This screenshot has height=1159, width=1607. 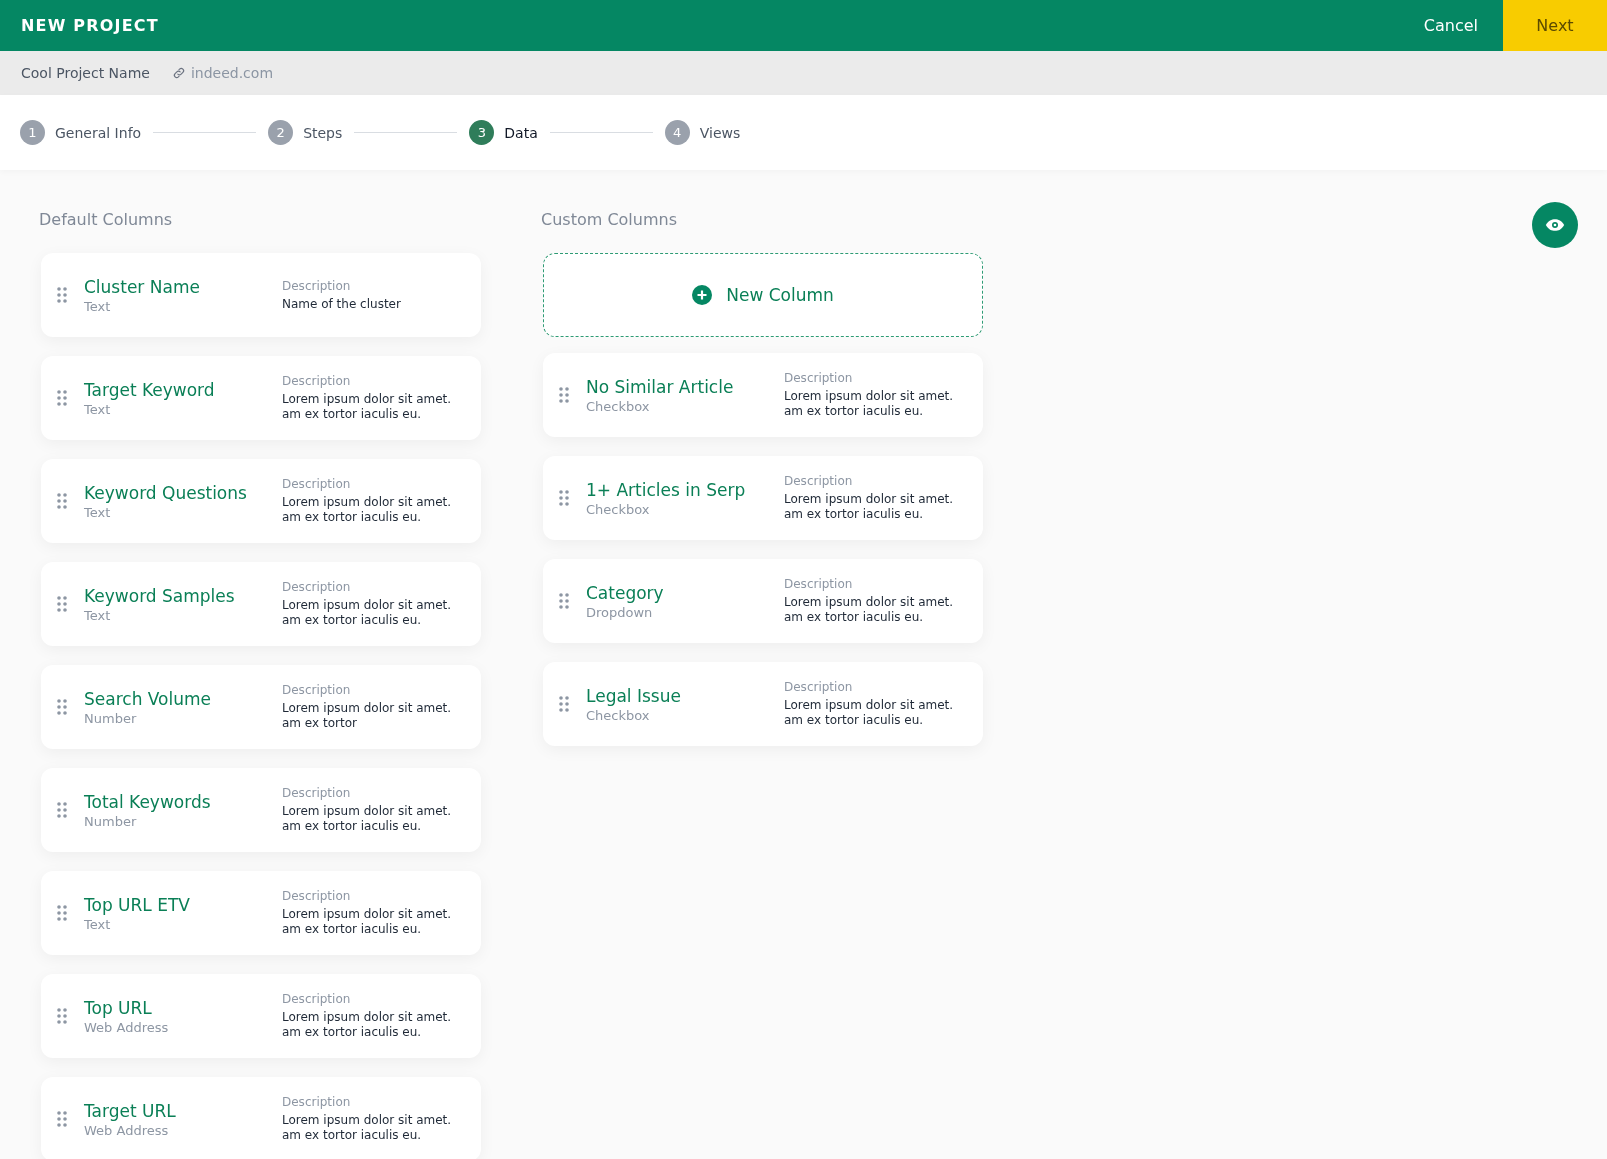 I want to click on next-button: Next, so click(x=1555, y=25).